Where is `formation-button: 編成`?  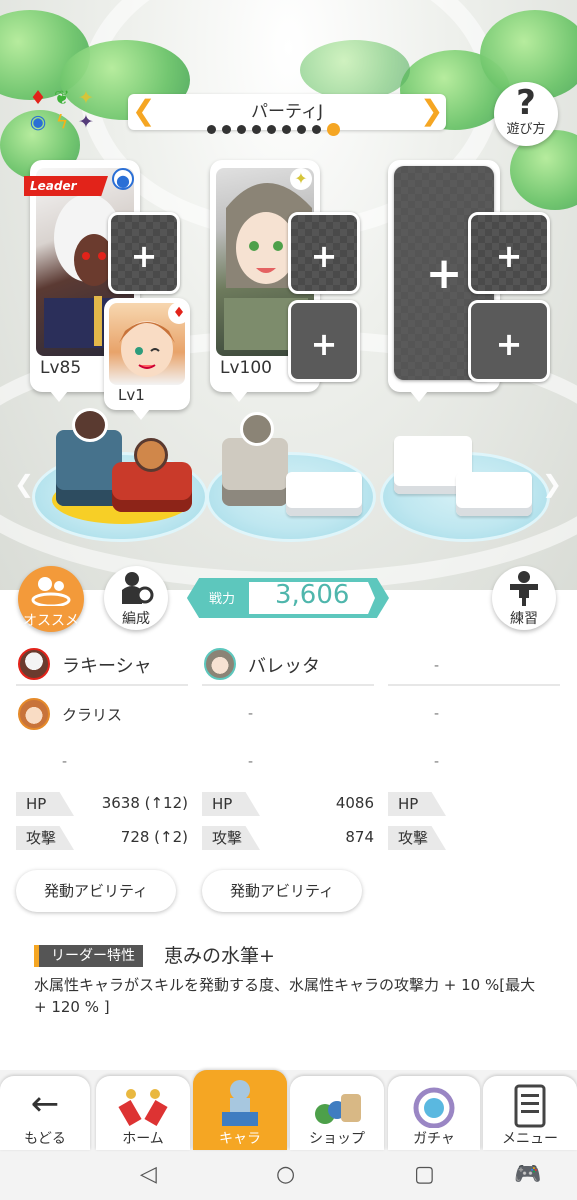 formation-button: 編成 is located at coordinates (136, 598).